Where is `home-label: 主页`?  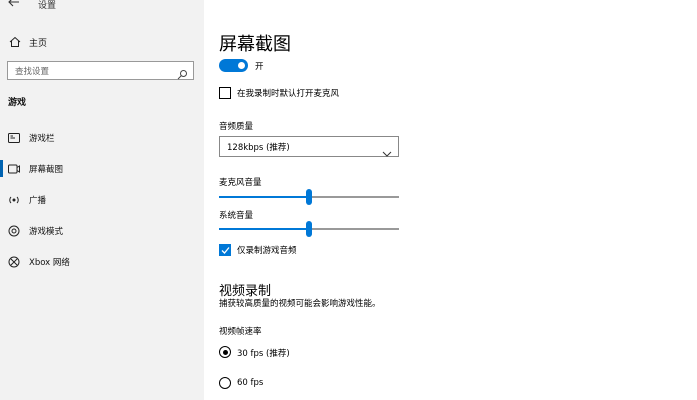 home-label: 主页 is located at coordinates (38, 43).